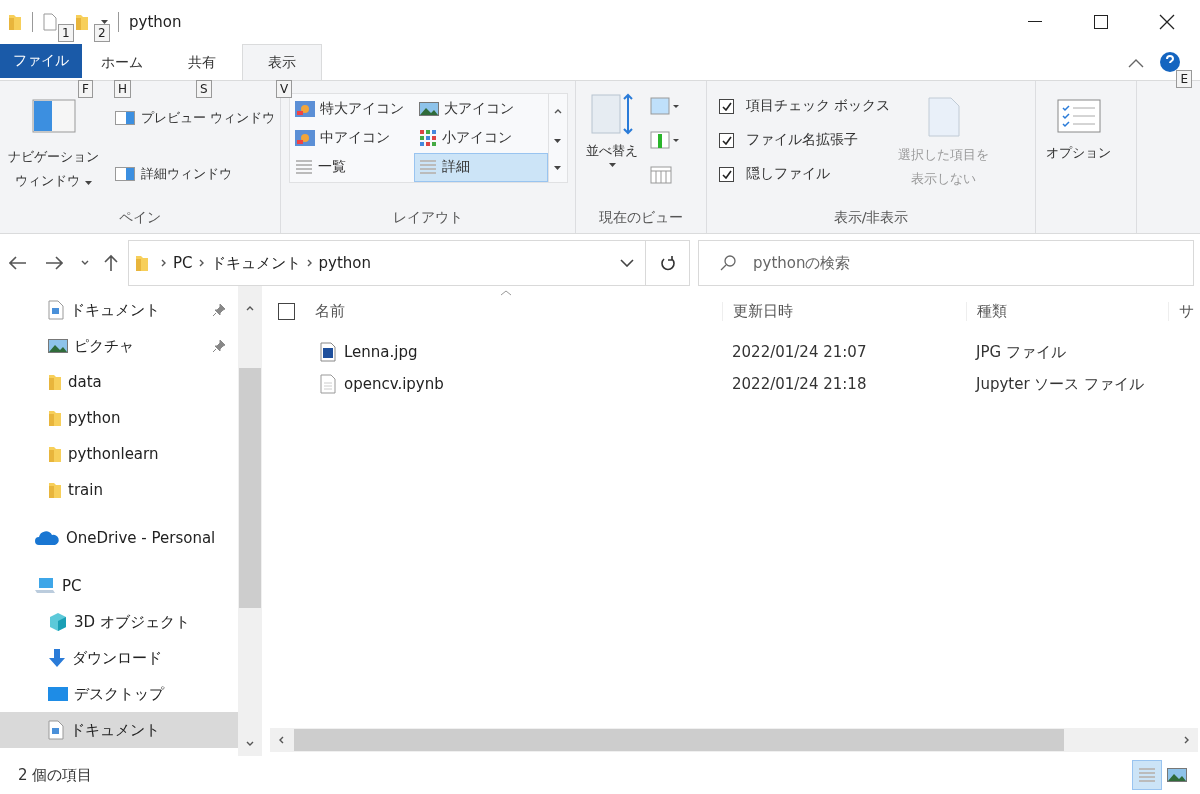 Image resolution: width=1200 pixels, height=794 pixels. Describe the element at coordinates (140, 218) in the screenshot. I see `group-label: ペイン` at that location.